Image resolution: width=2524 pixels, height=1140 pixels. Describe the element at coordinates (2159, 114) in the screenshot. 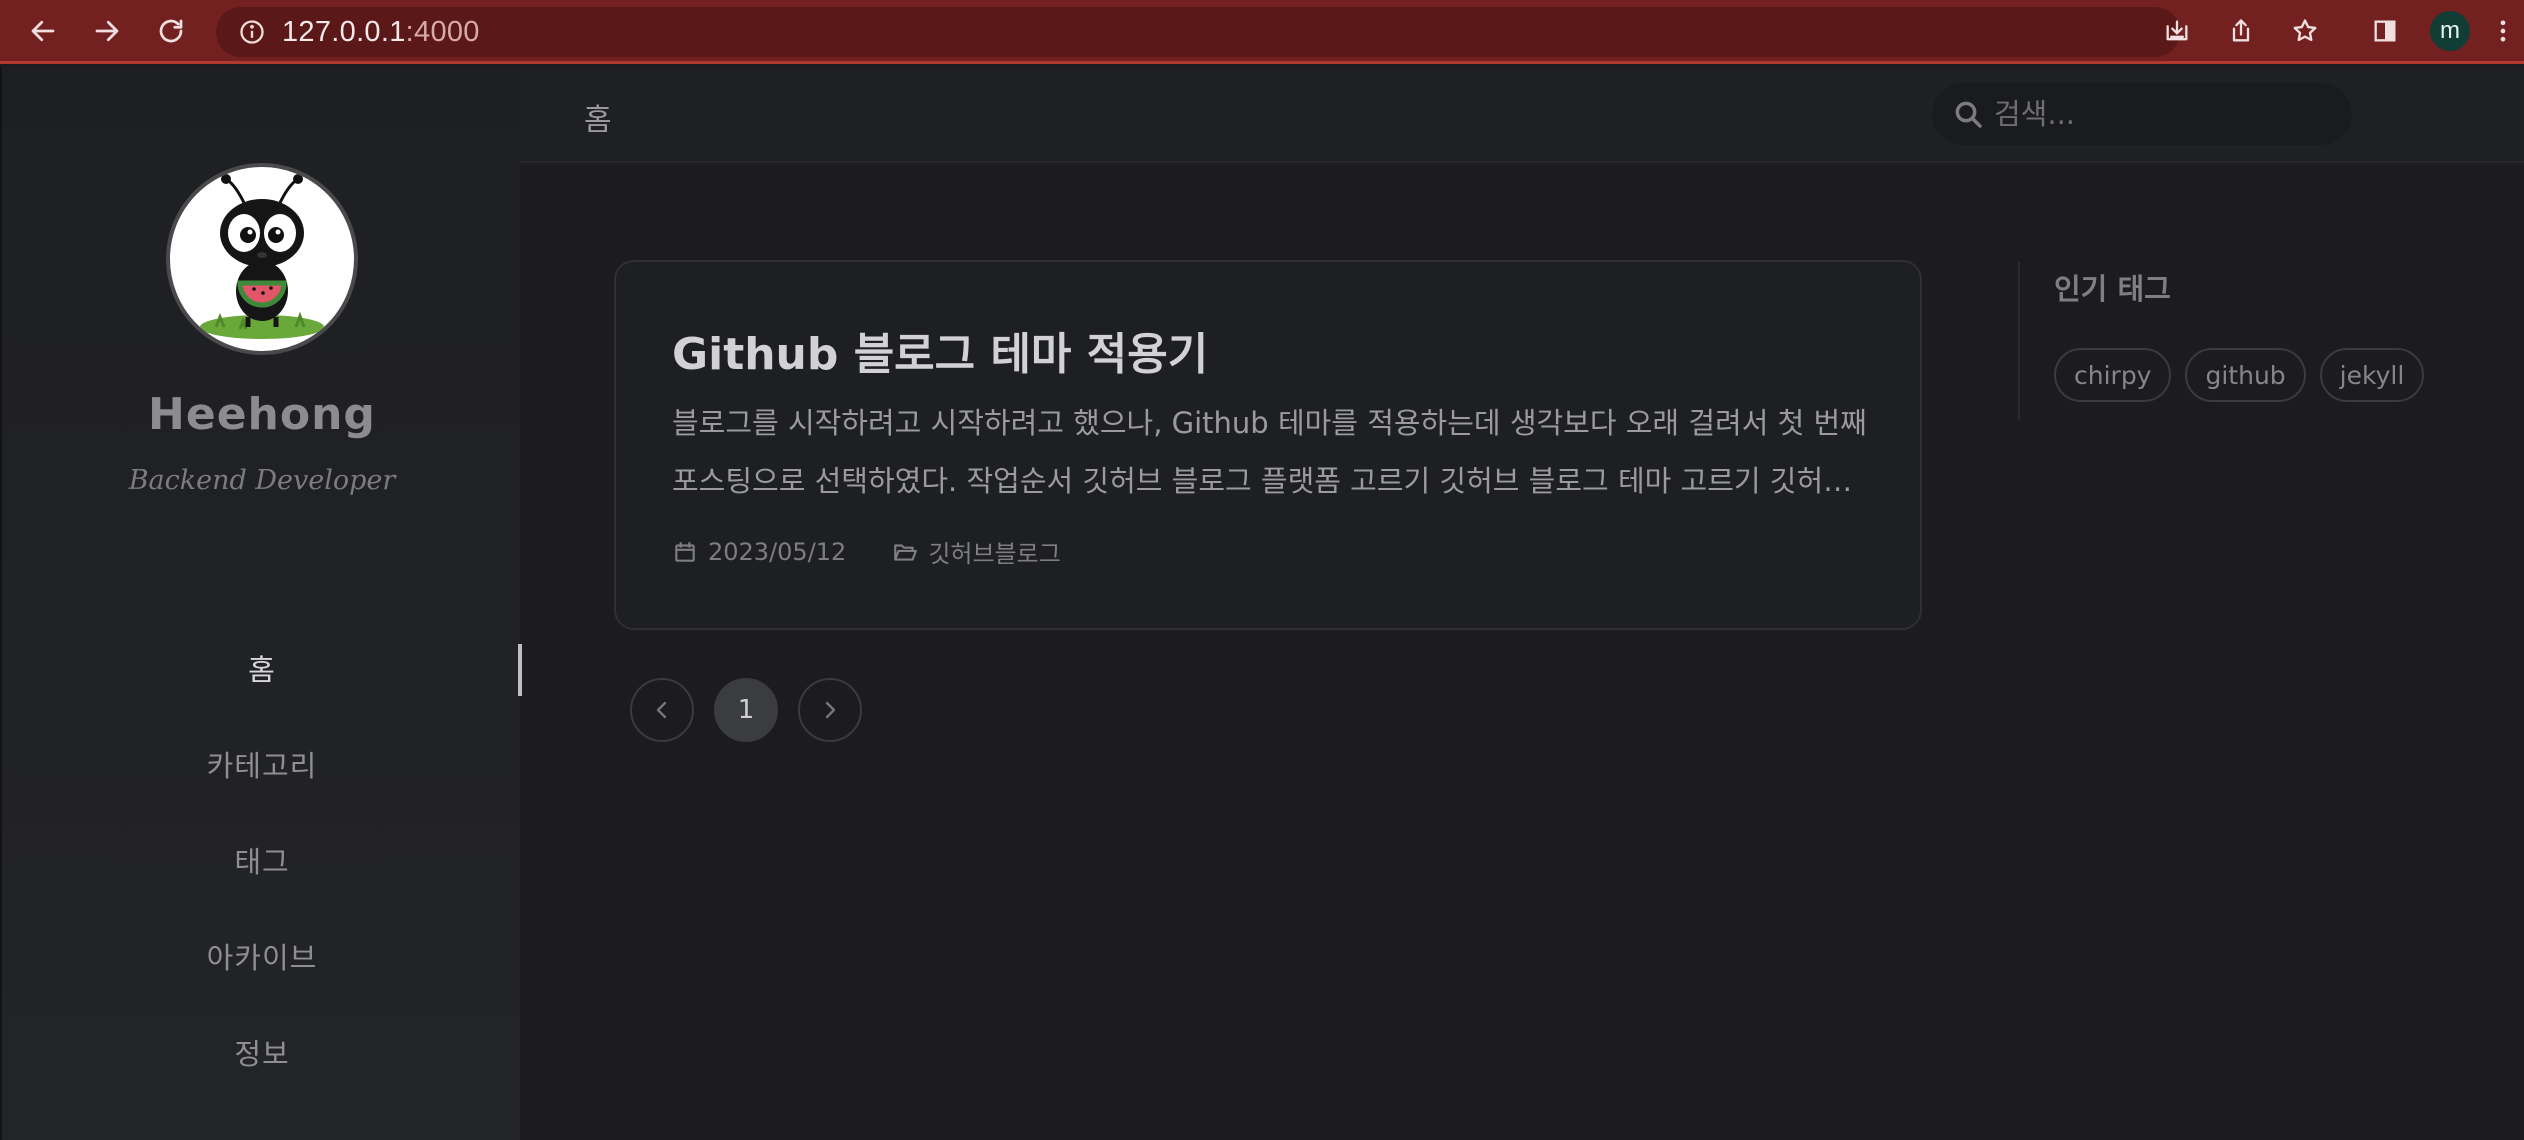

I see `search-input` at that location.